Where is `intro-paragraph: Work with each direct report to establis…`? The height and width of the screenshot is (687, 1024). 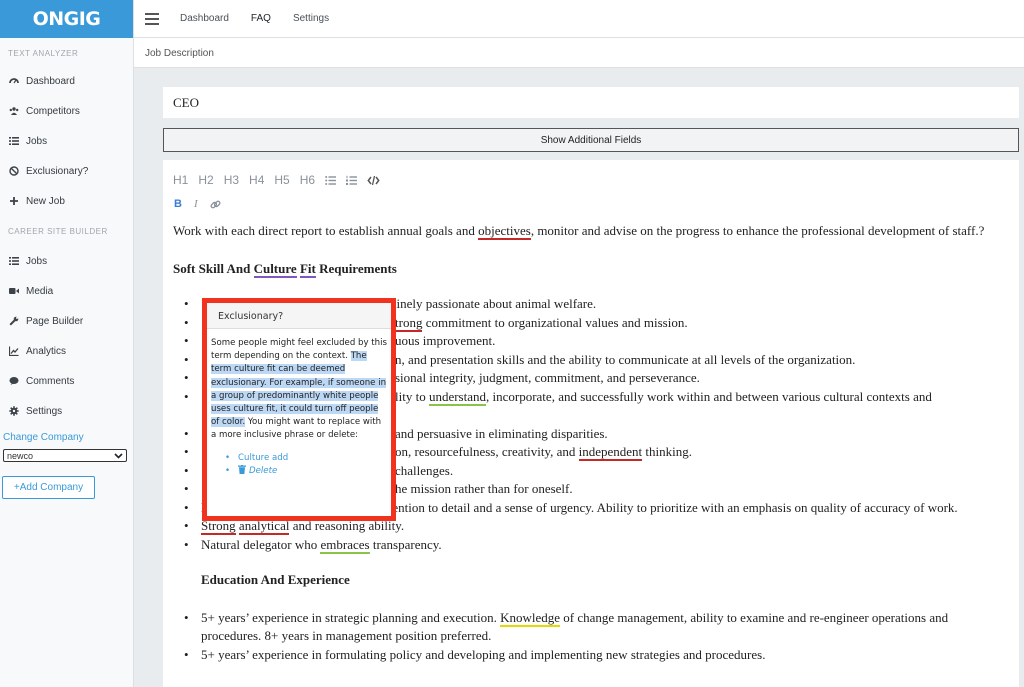 intro-paragraph: Work with each direct report to establis… is located at coordinates (588, 231).